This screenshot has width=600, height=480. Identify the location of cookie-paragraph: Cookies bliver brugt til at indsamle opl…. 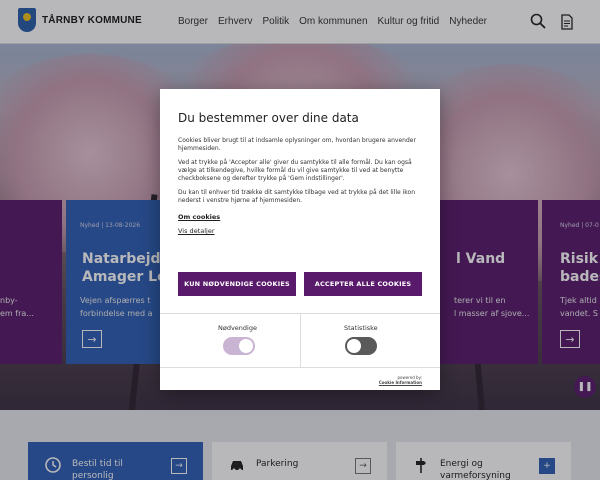
(297, 144).